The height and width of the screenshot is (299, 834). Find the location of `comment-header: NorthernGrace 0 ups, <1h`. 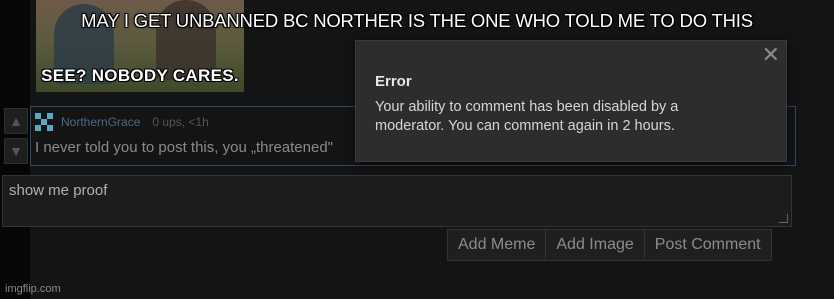

comment-header: NorthernGrace 0 ups, <1h is located at coordinates (122, 122).